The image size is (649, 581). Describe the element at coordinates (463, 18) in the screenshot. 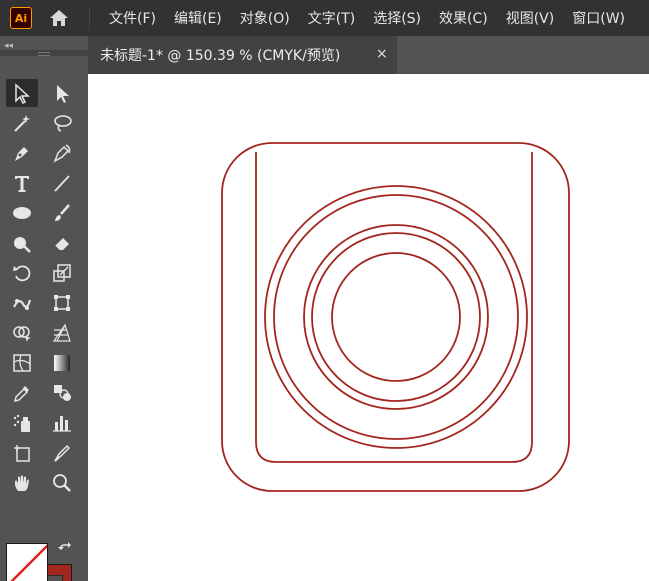

I see `menu-effect: 效果(C)` at that location.